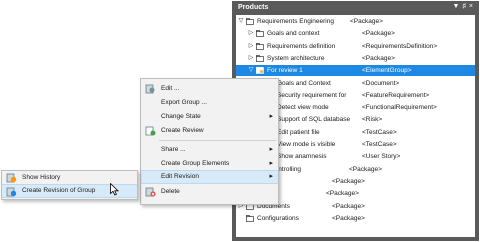  What do you see at coordinates (209, 117) in the screenshot?
I see `menu-item-change-state: Change State ▸` at bounding box center [209, 117].